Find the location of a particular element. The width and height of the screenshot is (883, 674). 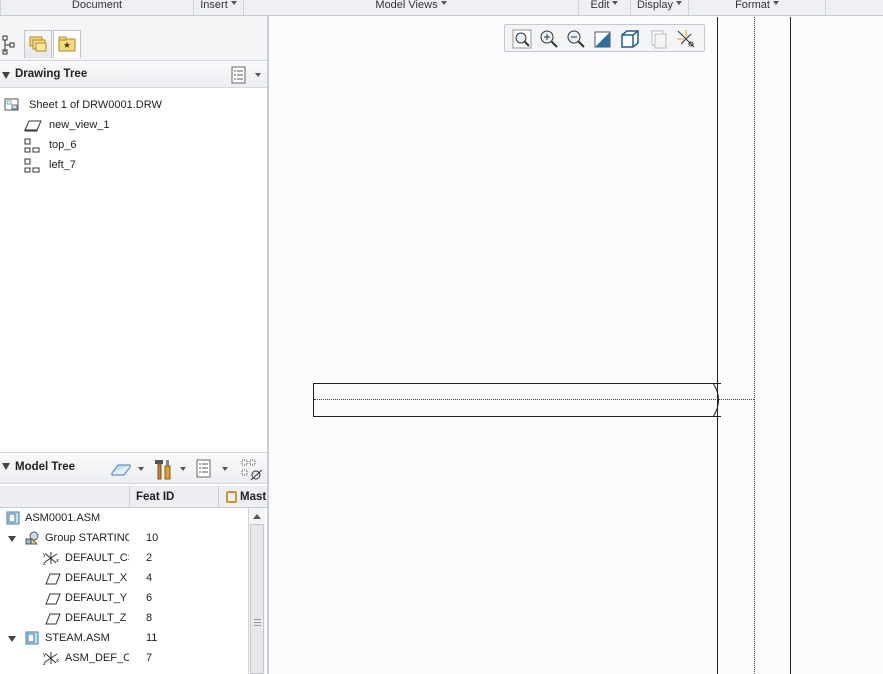

scroll-up-icon is located at coordinates (257, 516).